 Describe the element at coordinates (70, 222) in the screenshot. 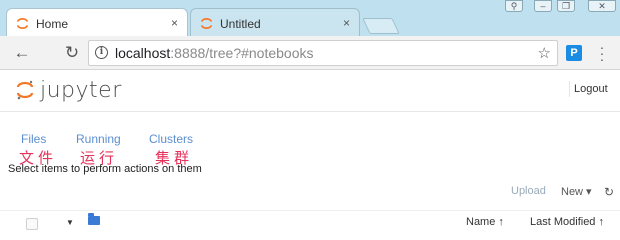

I see `selection-dropdown-caret-icon: ▼` at that location.